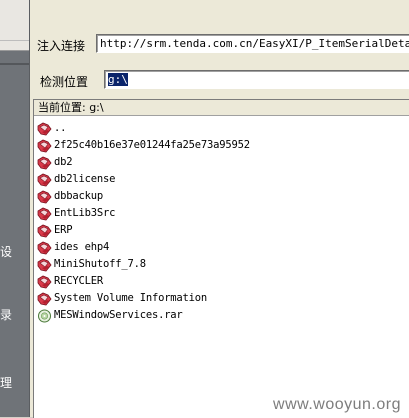 The width and height of the screenshot is (409, 418). I want to click on sidebar-item-1: 设, so click(7, 252).